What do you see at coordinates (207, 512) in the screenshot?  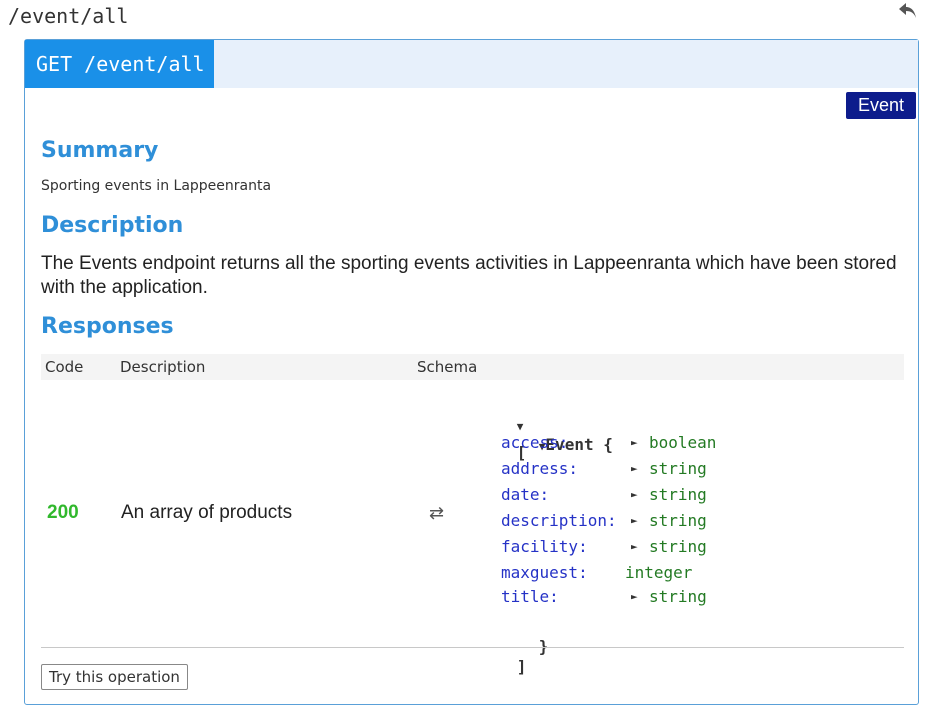 I see `response-description: An array of products` at bounding box center [207, 512].